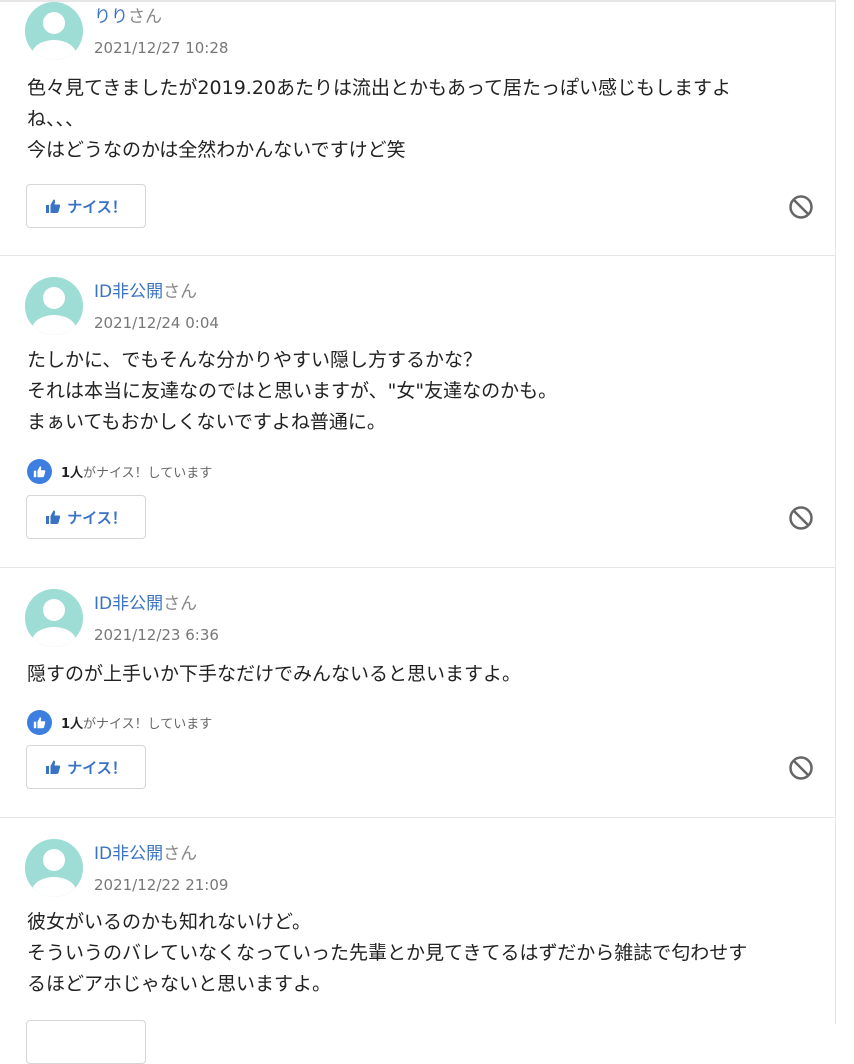 Image resolution: width=854 pixels, height=1064 pixels. I want to click on answer-body-line: 今はどうなのかは全然わかんないですけど笑, so click(216, 150).